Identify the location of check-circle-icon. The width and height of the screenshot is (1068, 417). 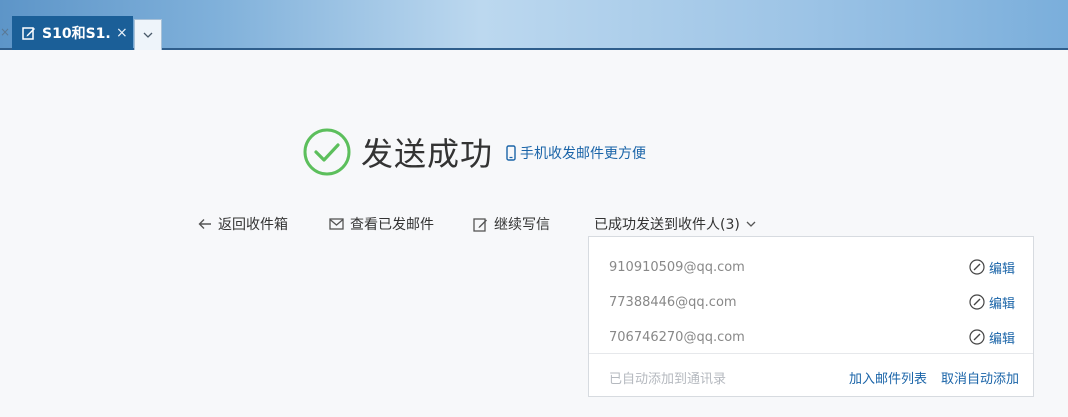
(327, 152).